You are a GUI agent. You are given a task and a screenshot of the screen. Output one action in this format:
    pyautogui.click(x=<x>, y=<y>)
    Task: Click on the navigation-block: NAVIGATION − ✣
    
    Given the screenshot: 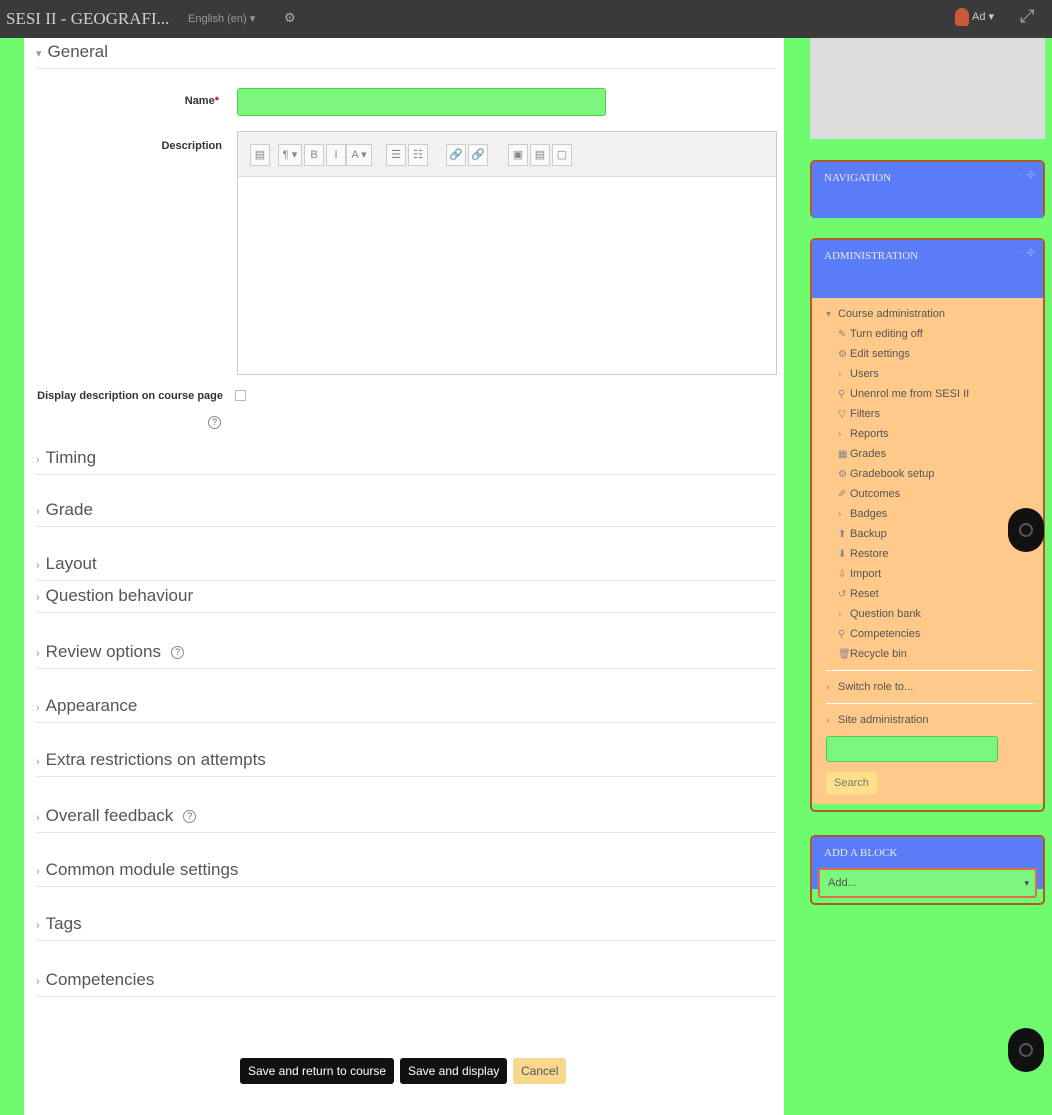 What is the action you would take?
    pyautogui.click(x=927, y=189)
    